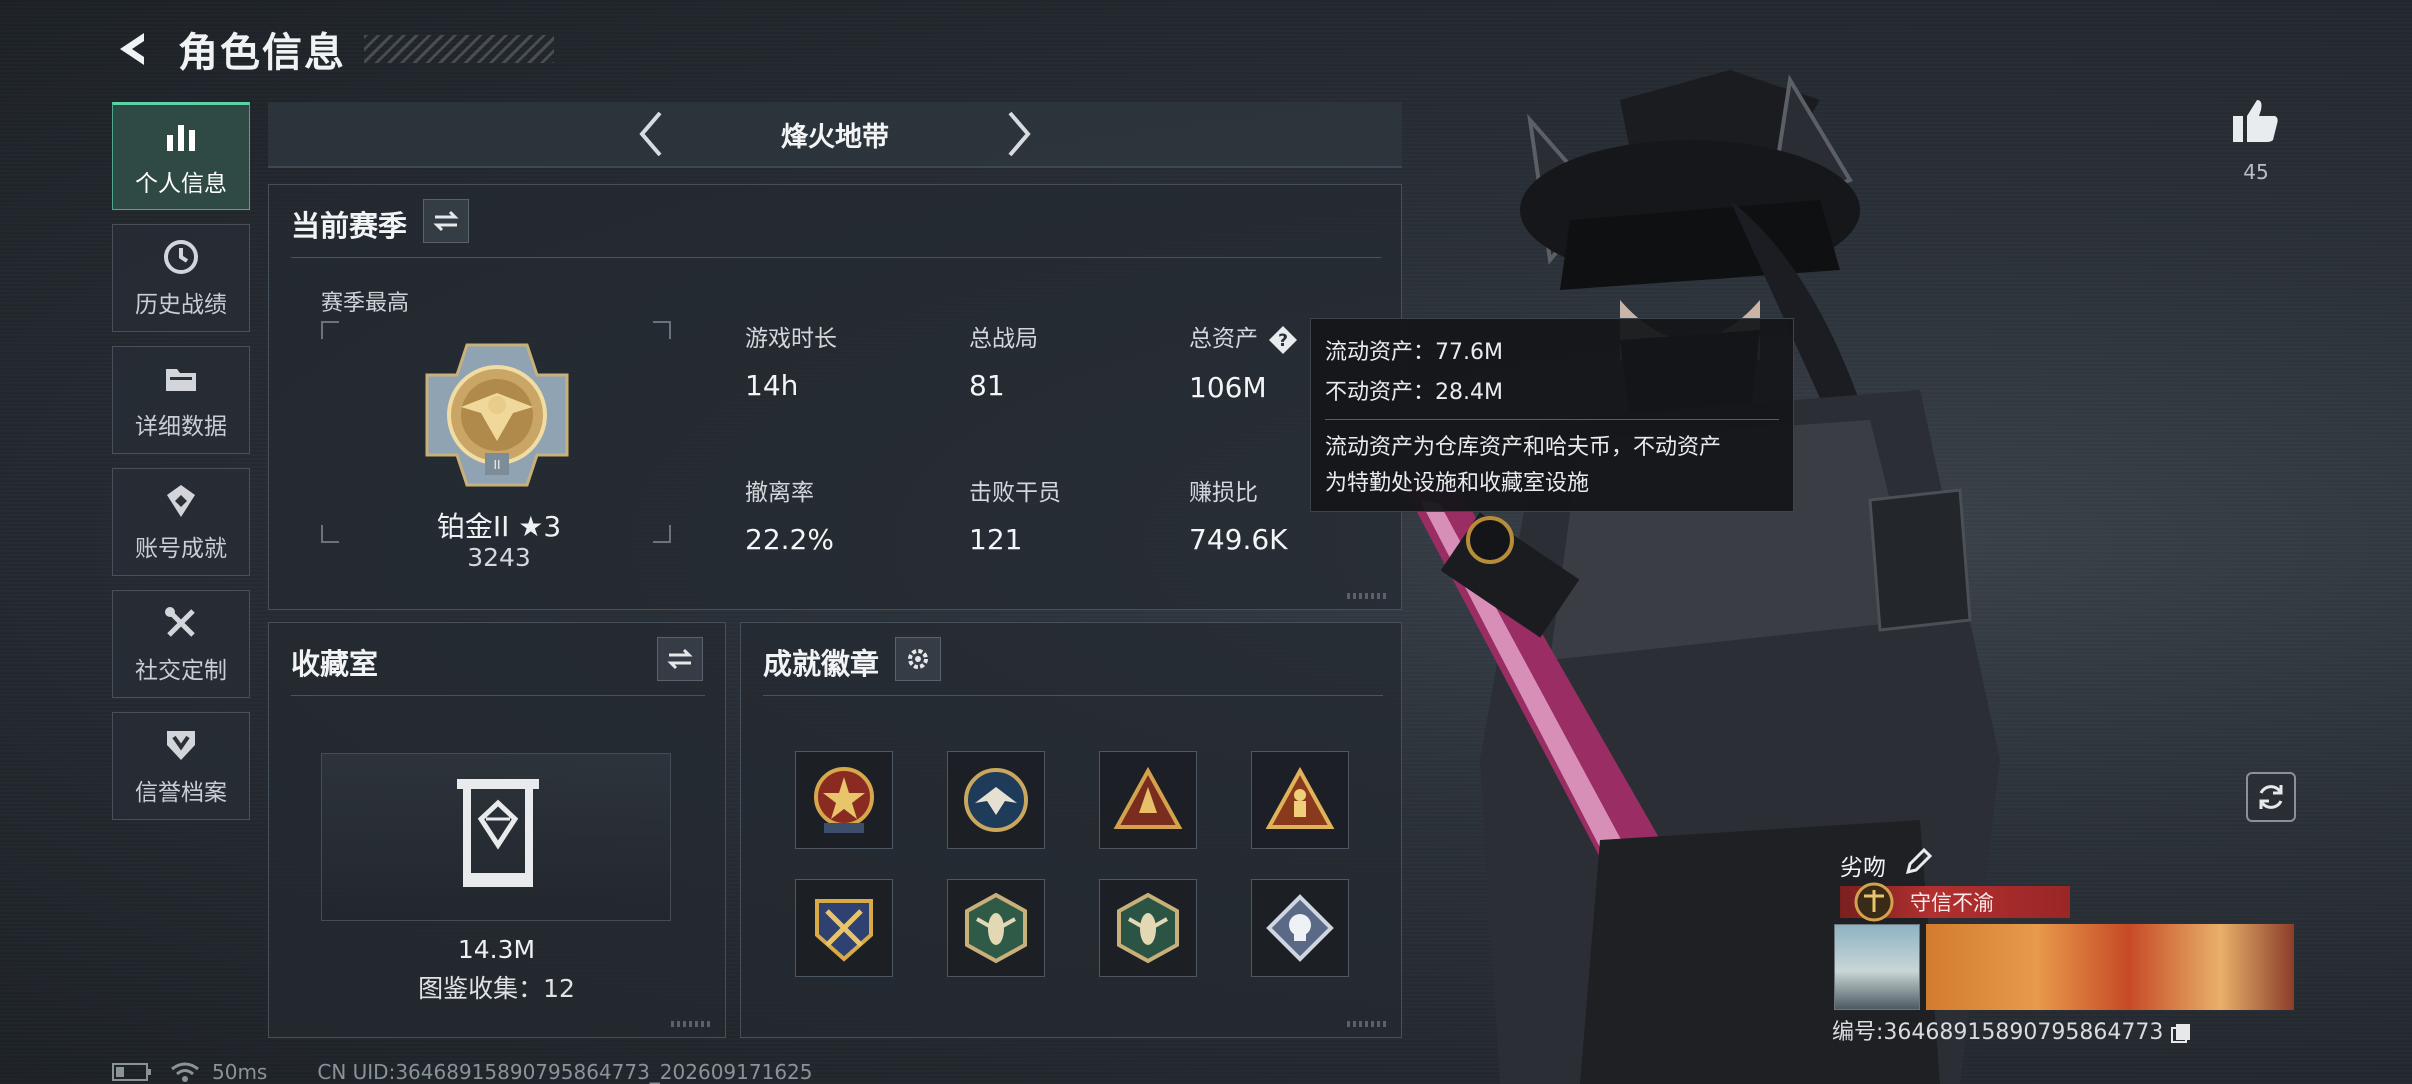  I want to click on sidebar-item-label: 账号成就, so click(181, 549).